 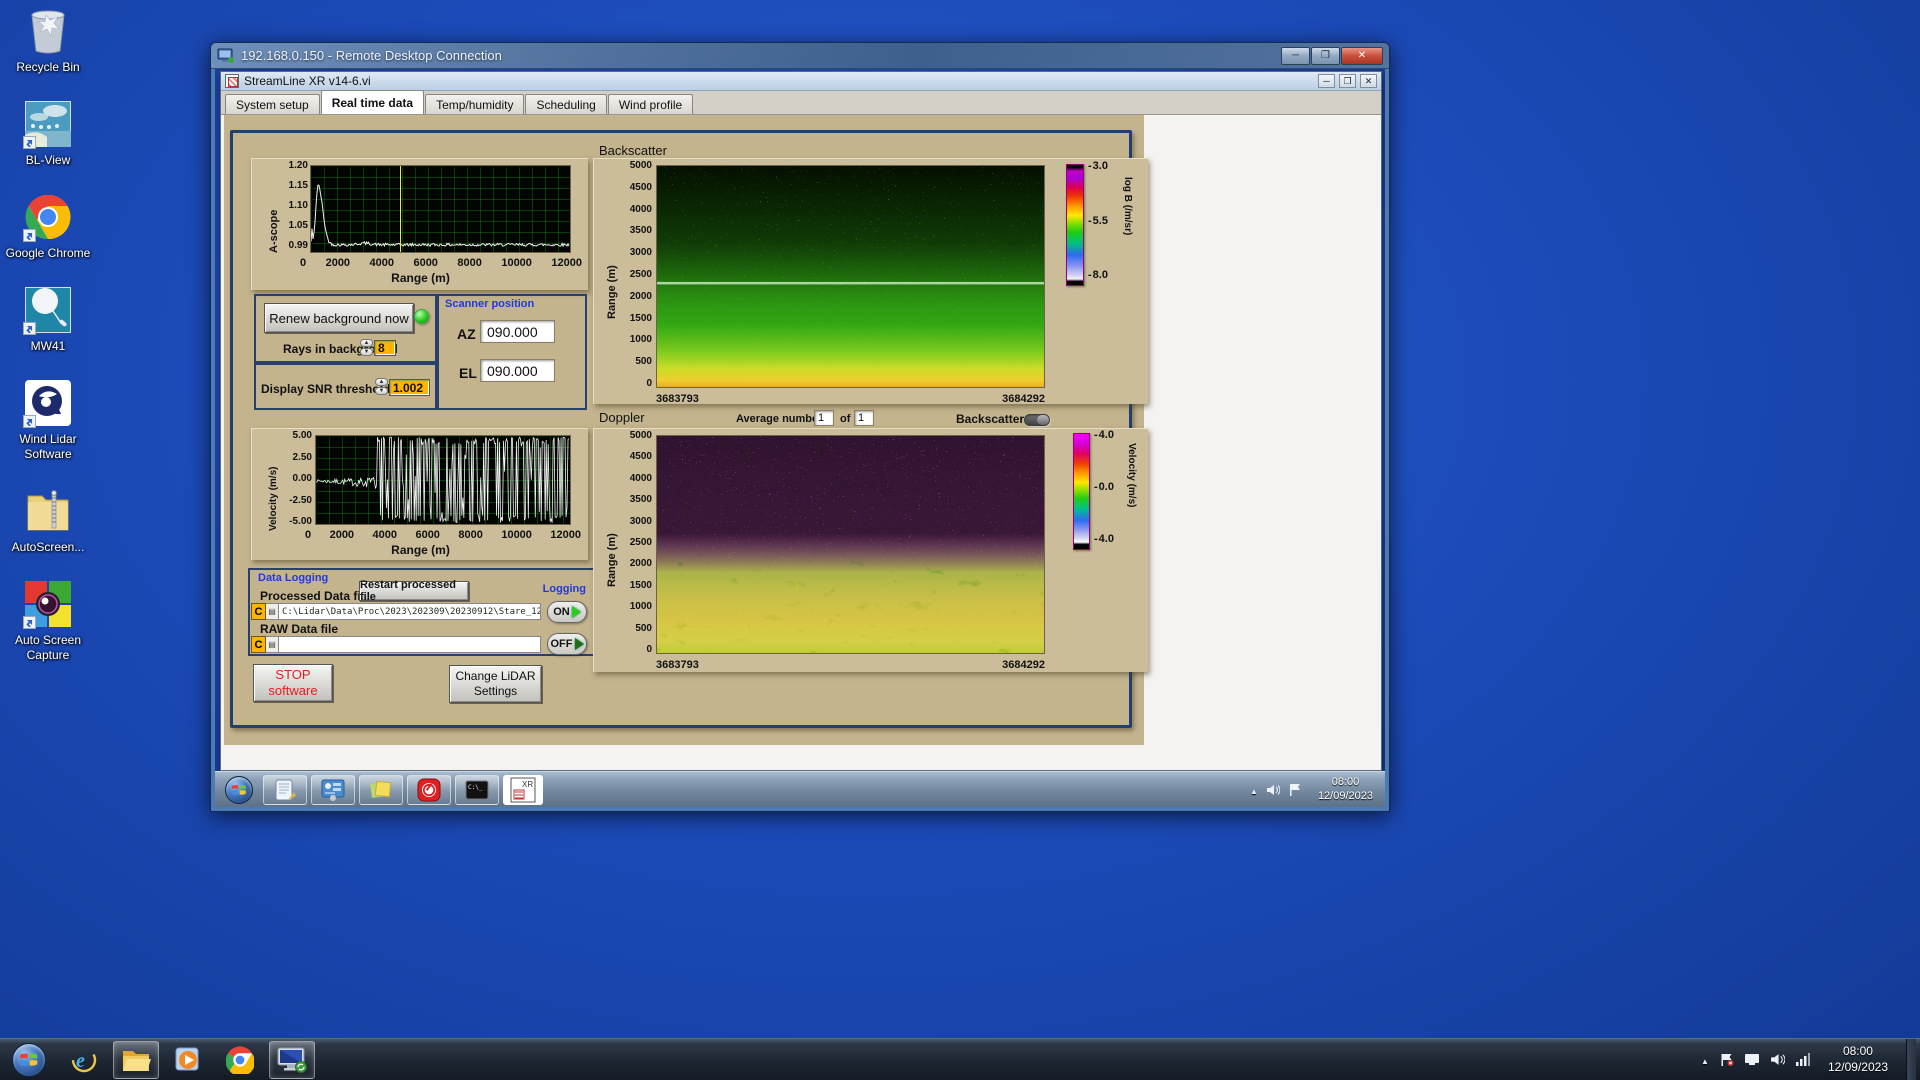 What do you see at coordinates (850, 276) in the screenshot?
I see `backscatter-heatmap` at bounding box center [850, 276].